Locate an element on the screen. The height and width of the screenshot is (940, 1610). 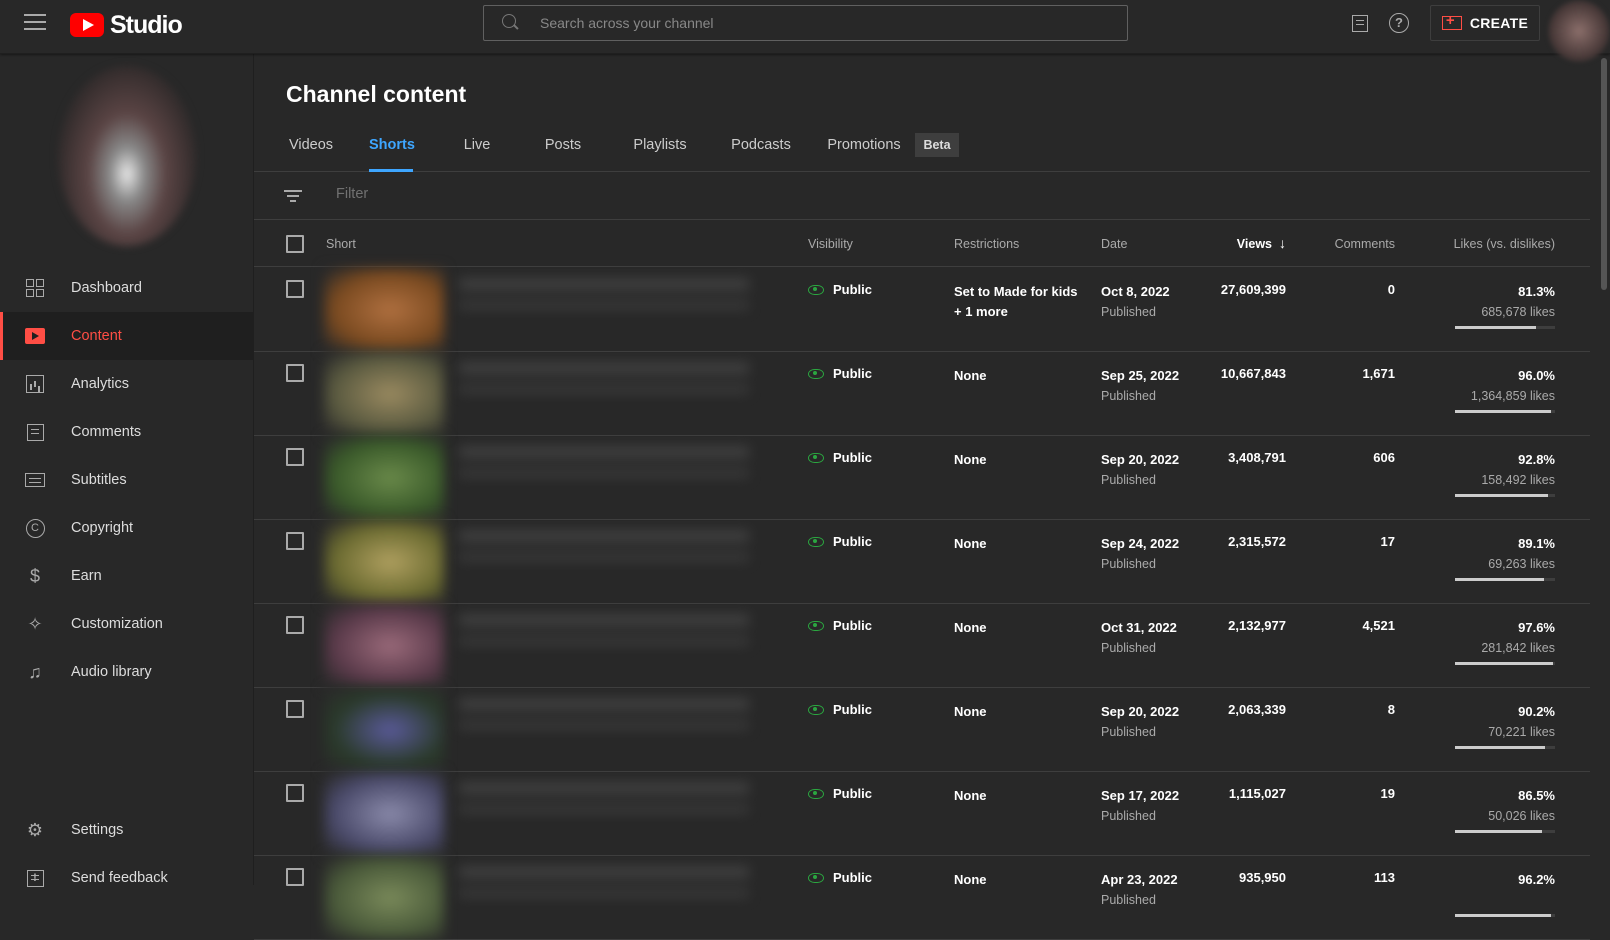
column-visibility: Visibility is located at coordinates (830, 244).